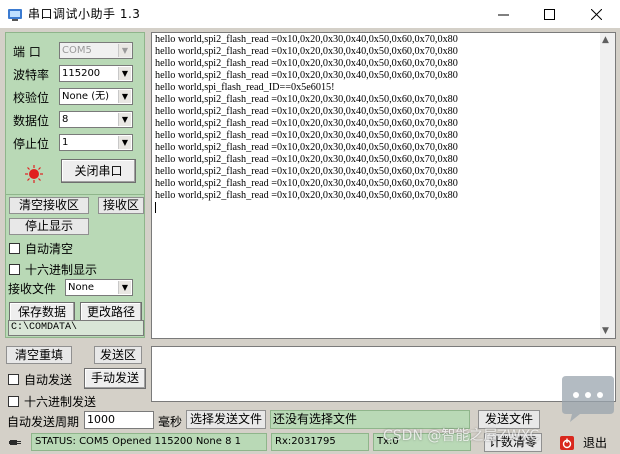 The height and width of the screenshot is (454, 620). What do you see at coordinates (306, 208) in the screenshot?
I see `receive-line` at bounding box center [306, 208].